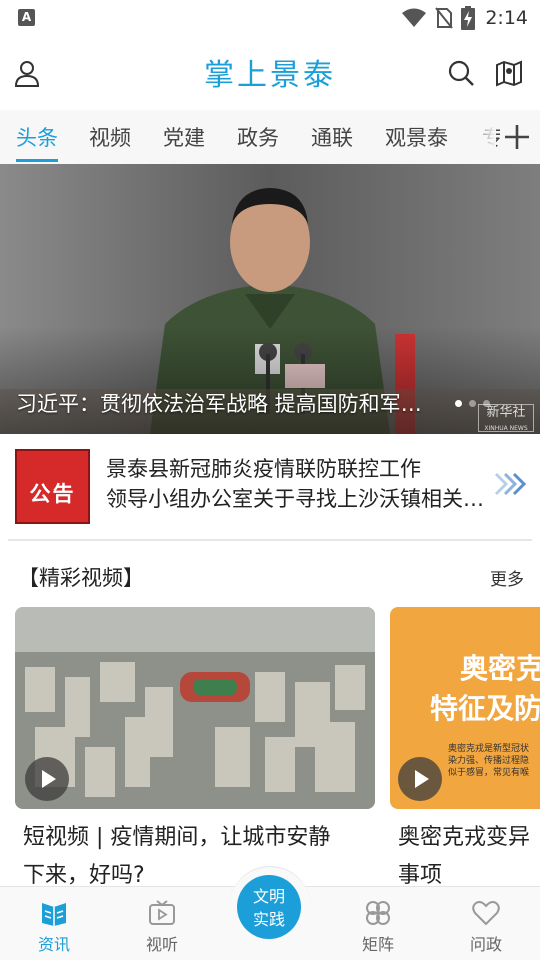  What do you see at coordinates (26, 17) in the screenshot?
I see `accessibility-badge-icon: A` at bounding box center [26, 17].